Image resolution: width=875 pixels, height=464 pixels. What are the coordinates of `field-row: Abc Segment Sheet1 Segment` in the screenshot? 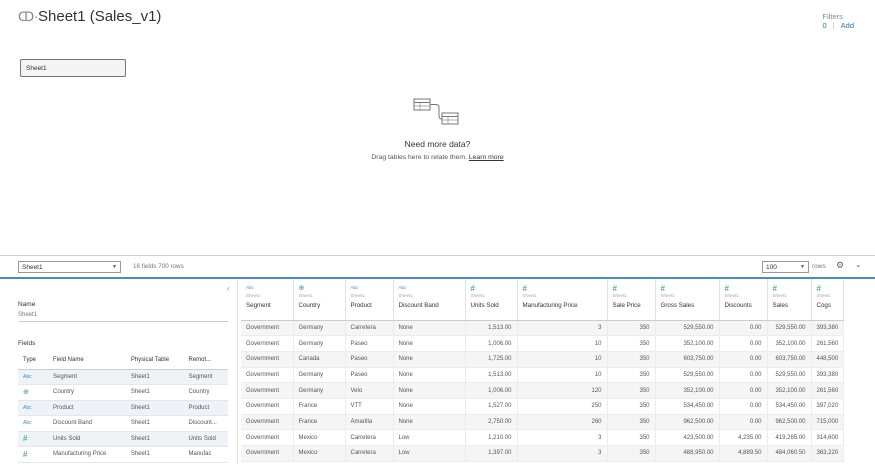 It's located at (123, 377).